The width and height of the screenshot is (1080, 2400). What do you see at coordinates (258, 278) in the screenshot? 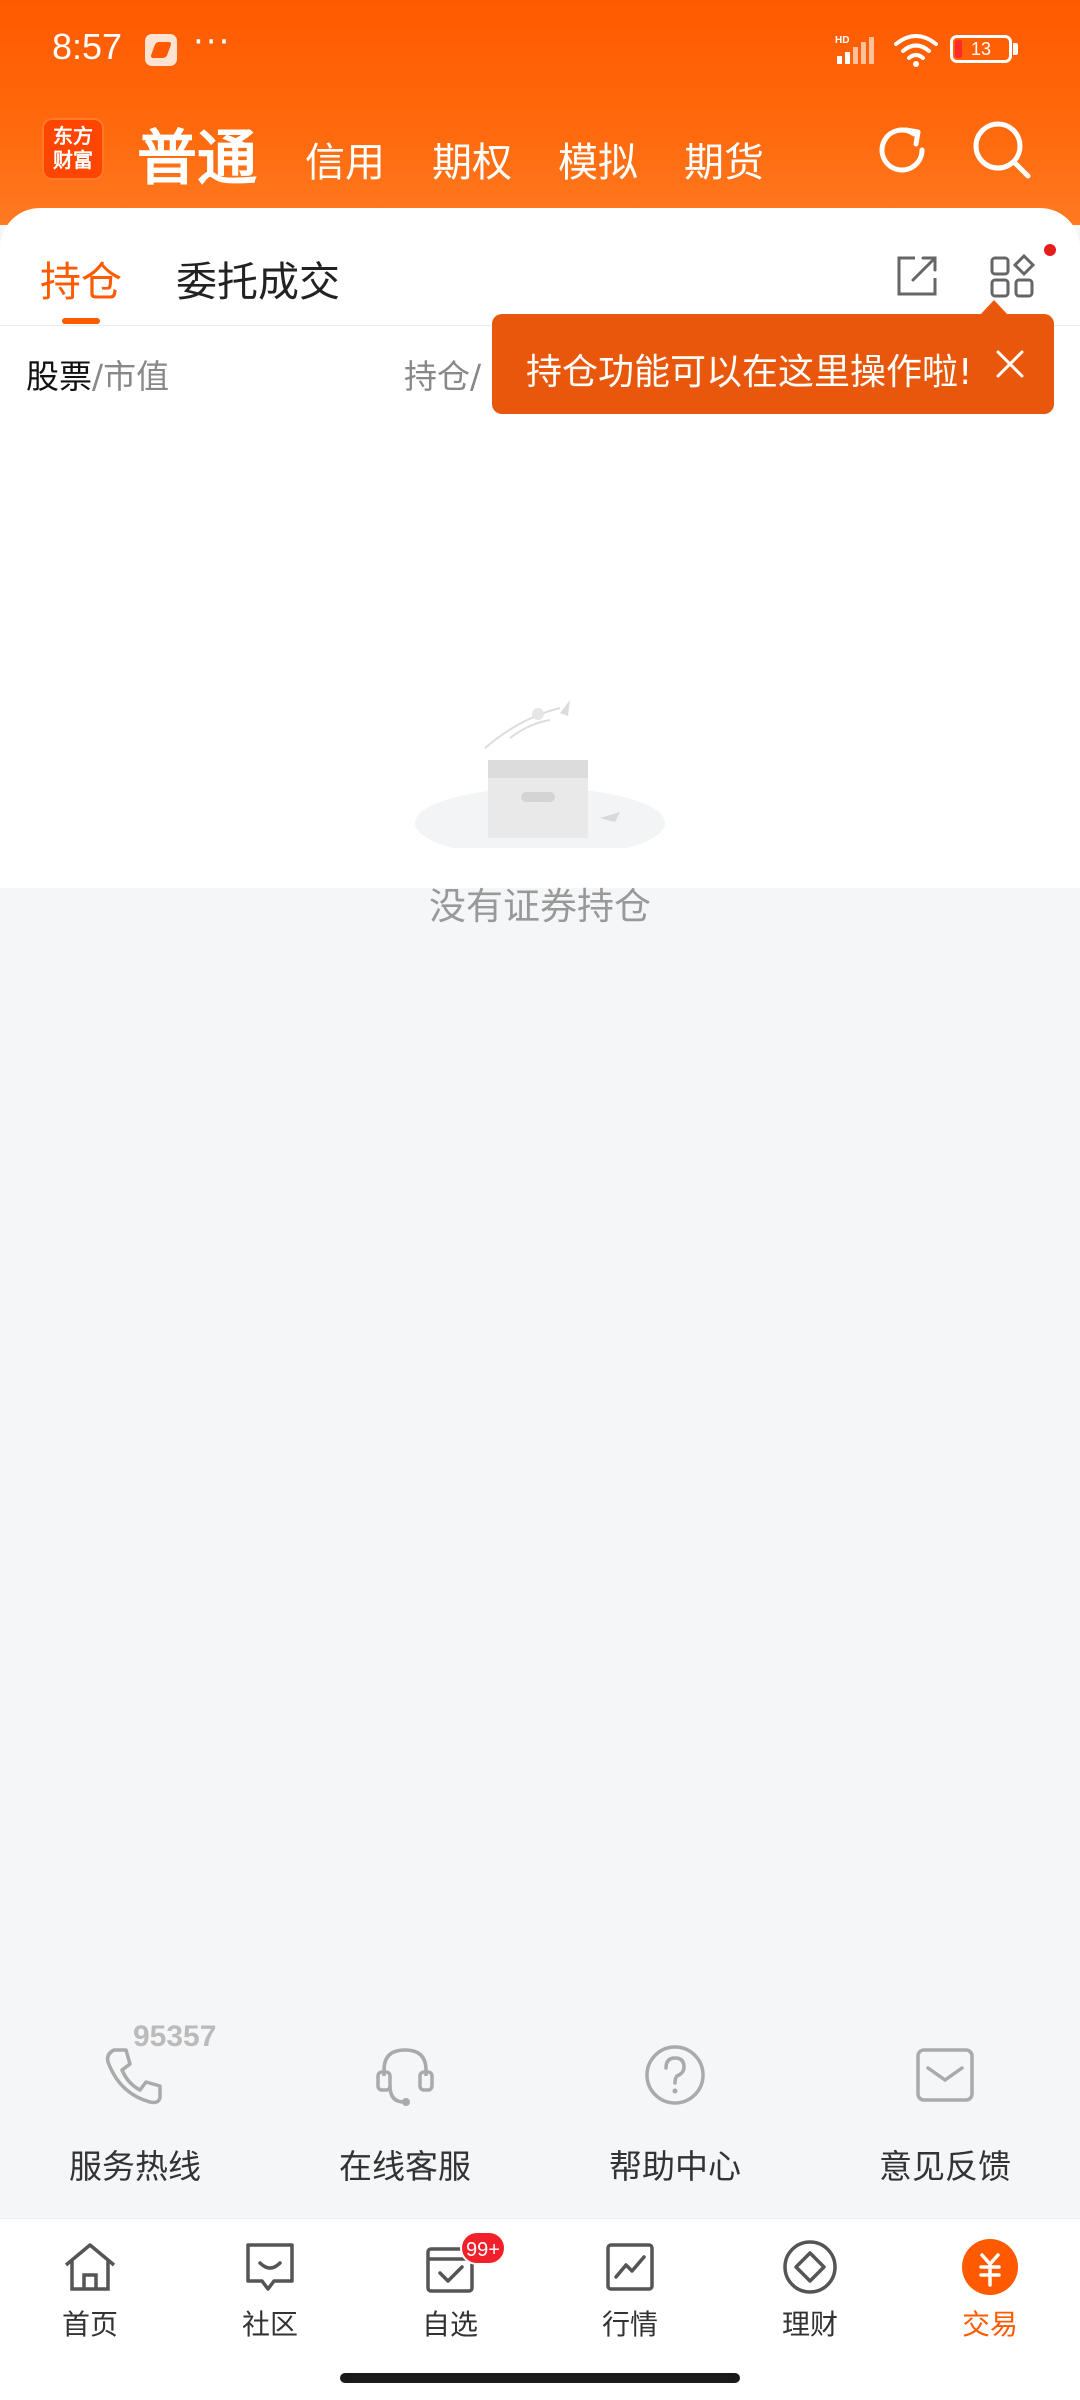
I see `tab-orders-trades: 委托成交` at bounding box center [258, 278].